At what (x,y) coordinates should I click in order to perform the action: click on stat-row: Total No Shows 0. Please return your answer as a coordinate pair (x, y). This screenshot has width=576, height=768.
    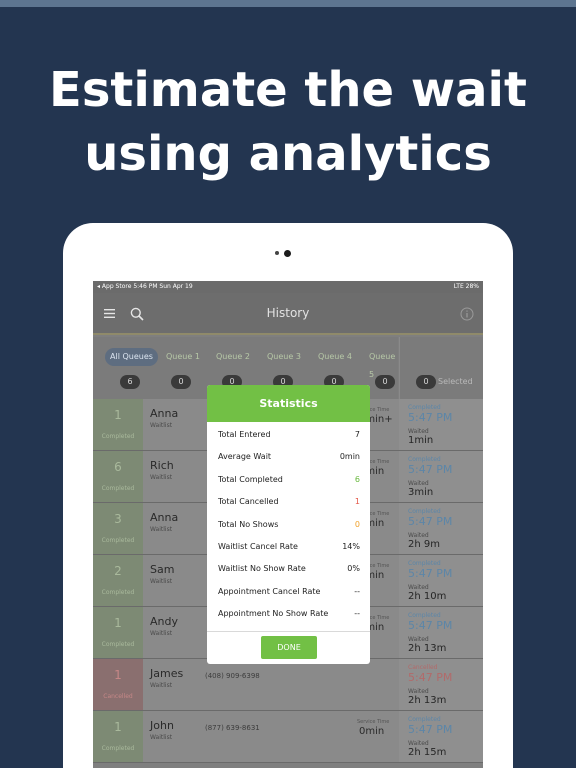
    Looking at the image, I should click on (288, 524).